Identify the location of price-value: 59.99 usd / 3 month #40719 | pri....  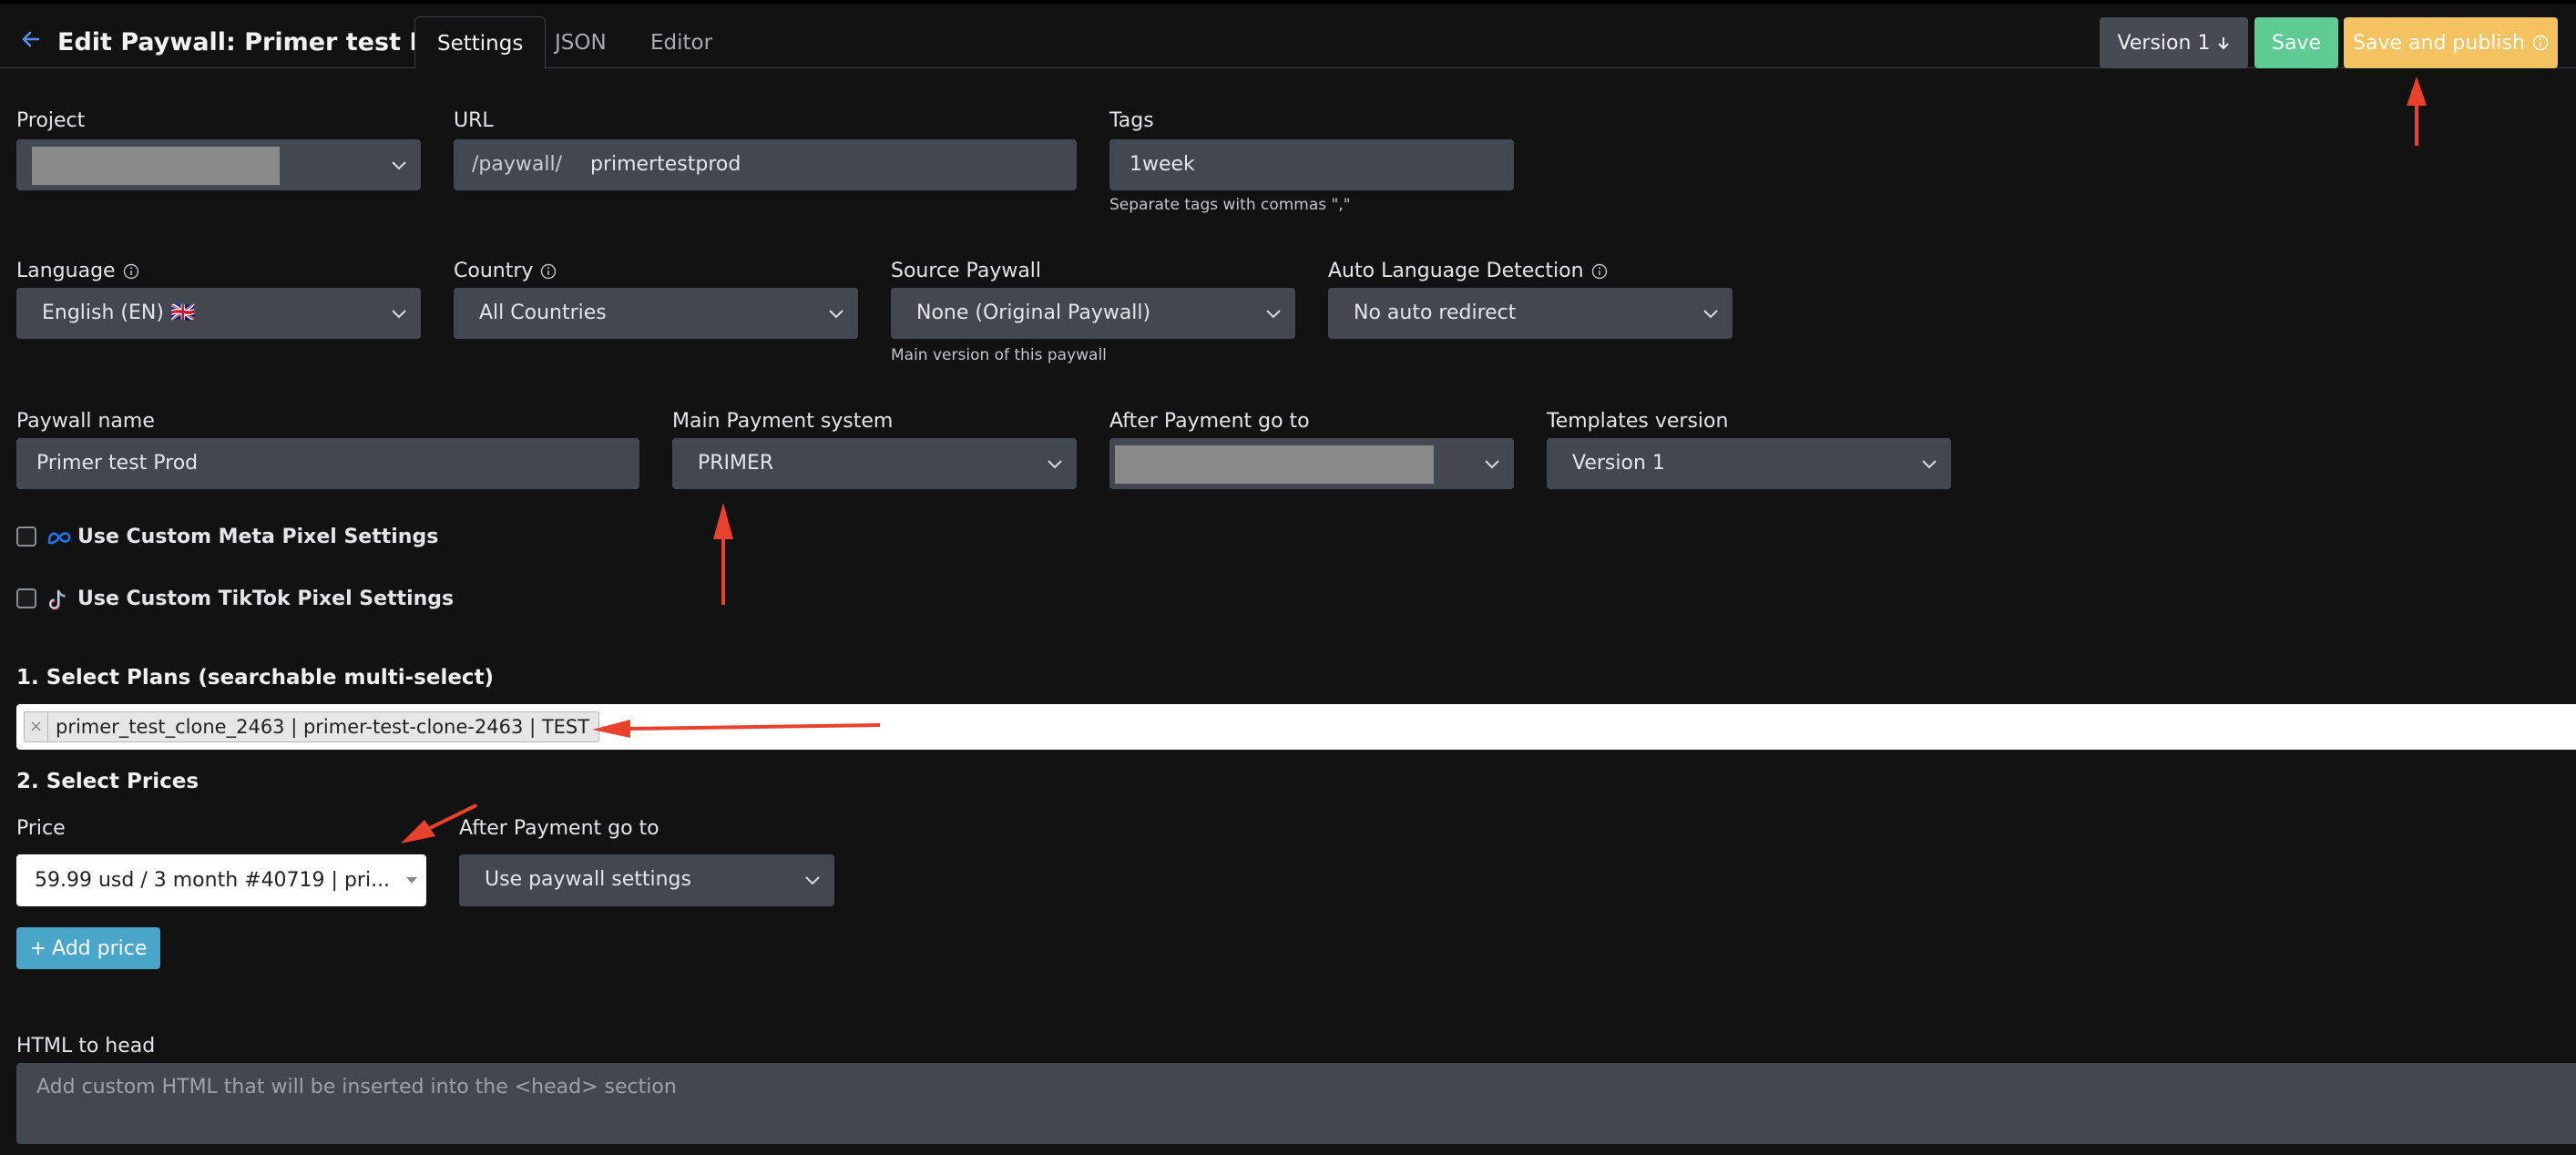
(213, 880).